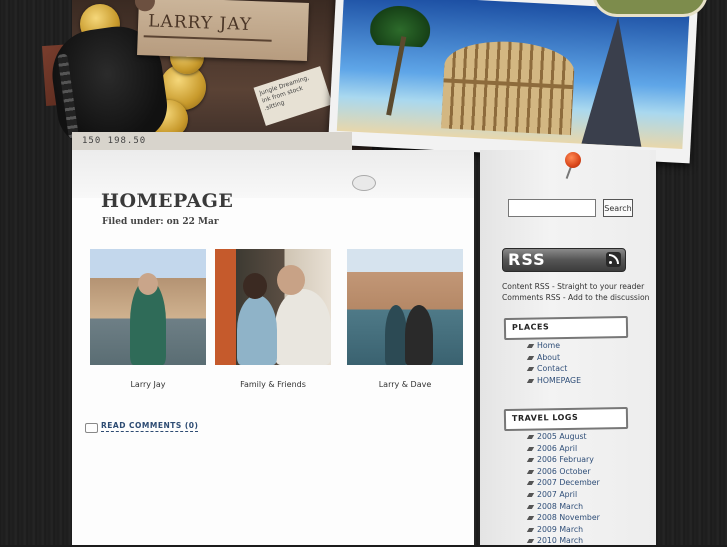  I want to click on places-heading-label: PLACES, so click(530, 327).